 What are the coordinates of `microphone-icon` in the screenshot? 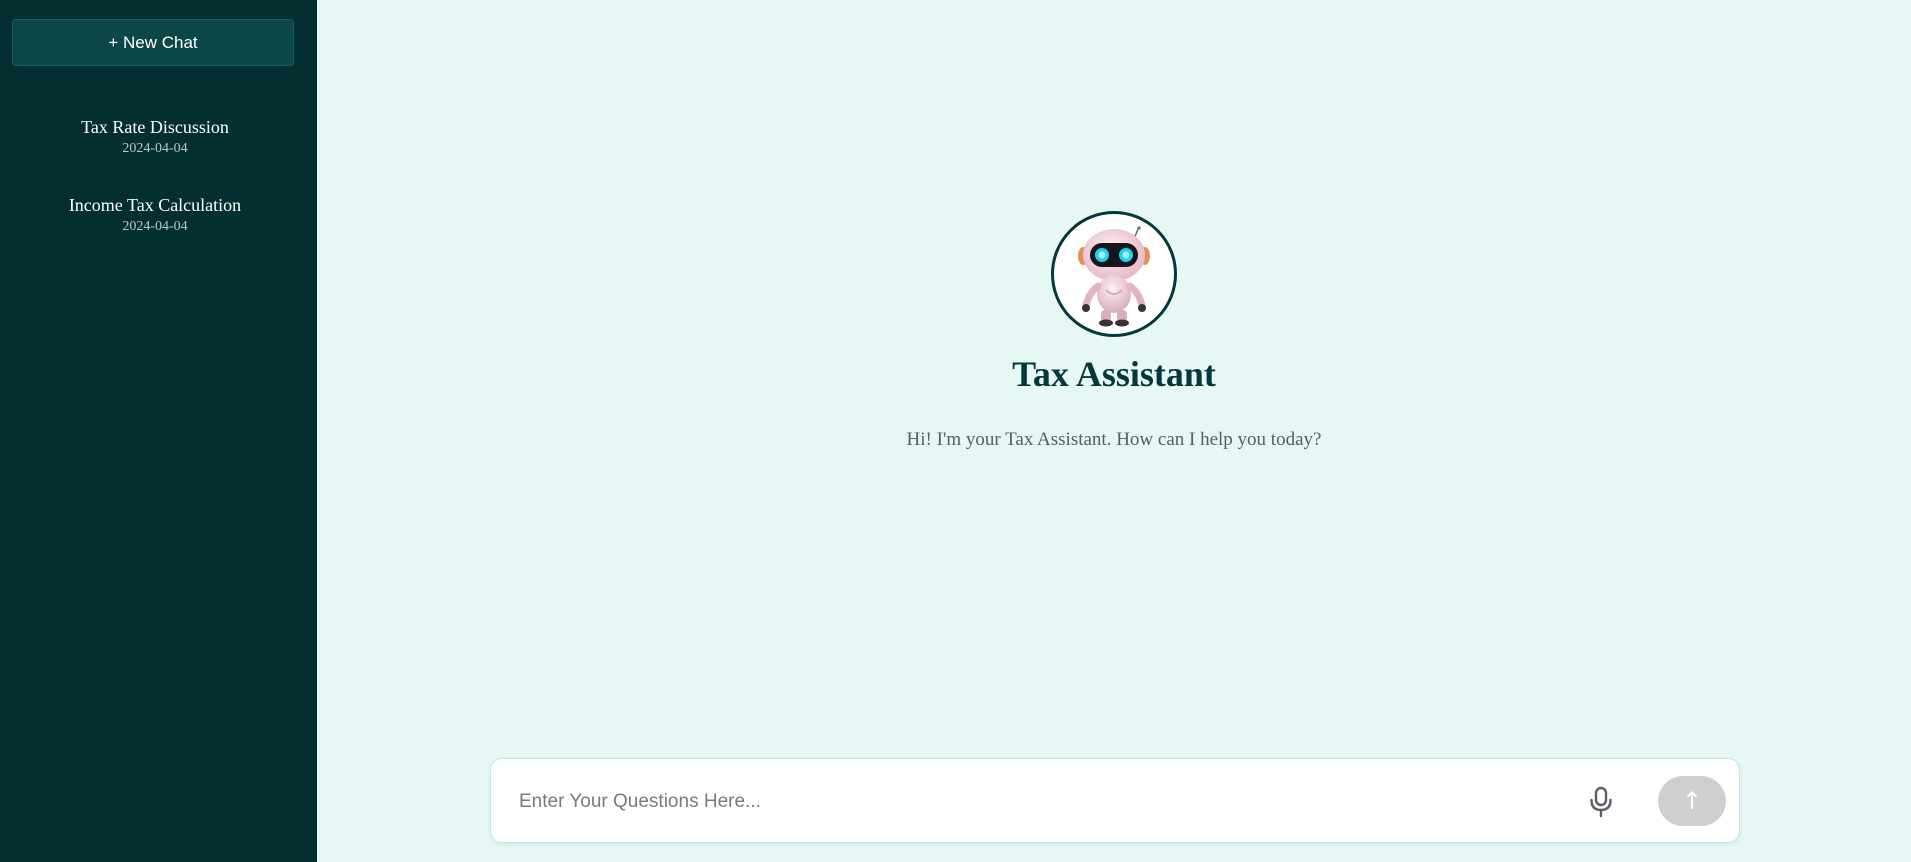 It's located at (1601, 802).